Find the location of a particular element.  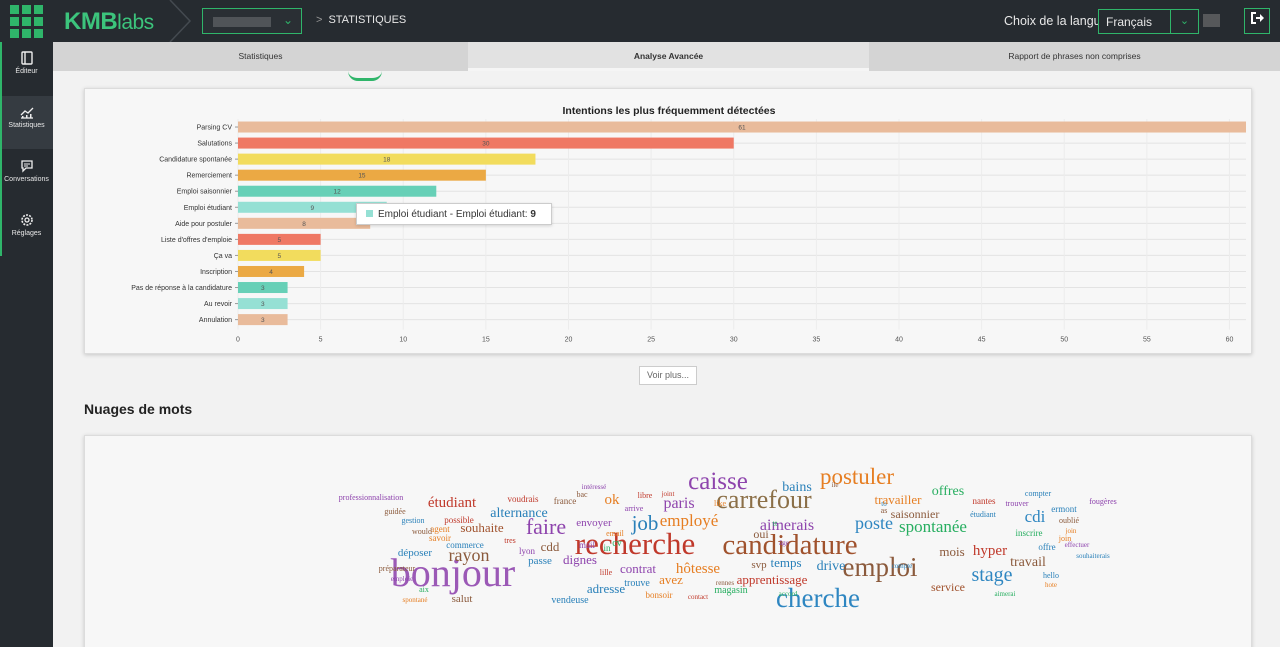

wordcloud-word: email is located at coordinates (615, 533).